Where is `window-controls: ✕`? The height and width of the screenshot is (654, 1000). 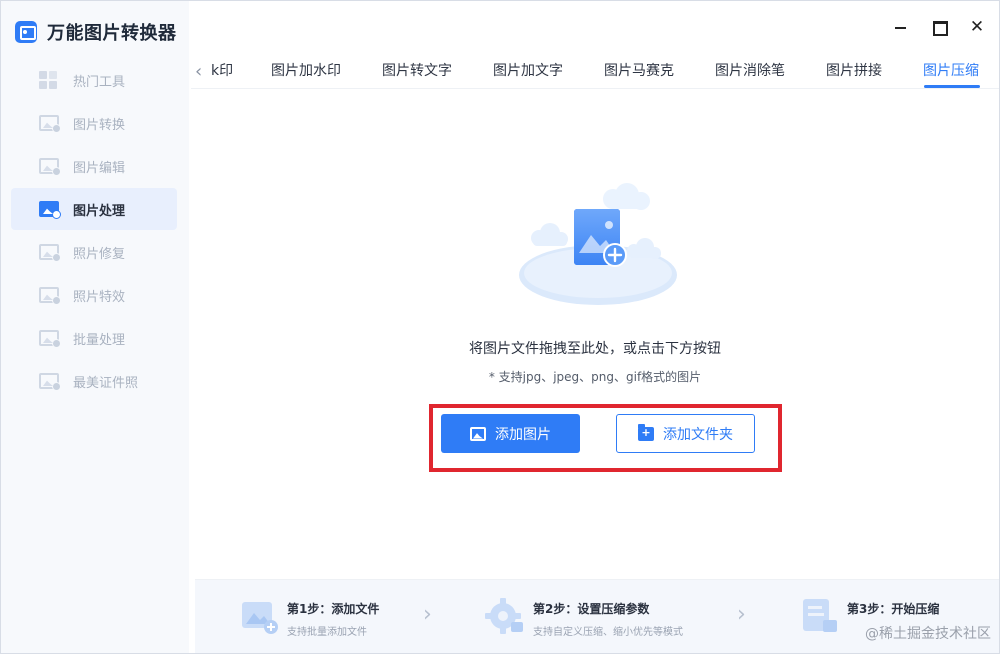
window-controls: ✕ is located at coordinates (939, 27).